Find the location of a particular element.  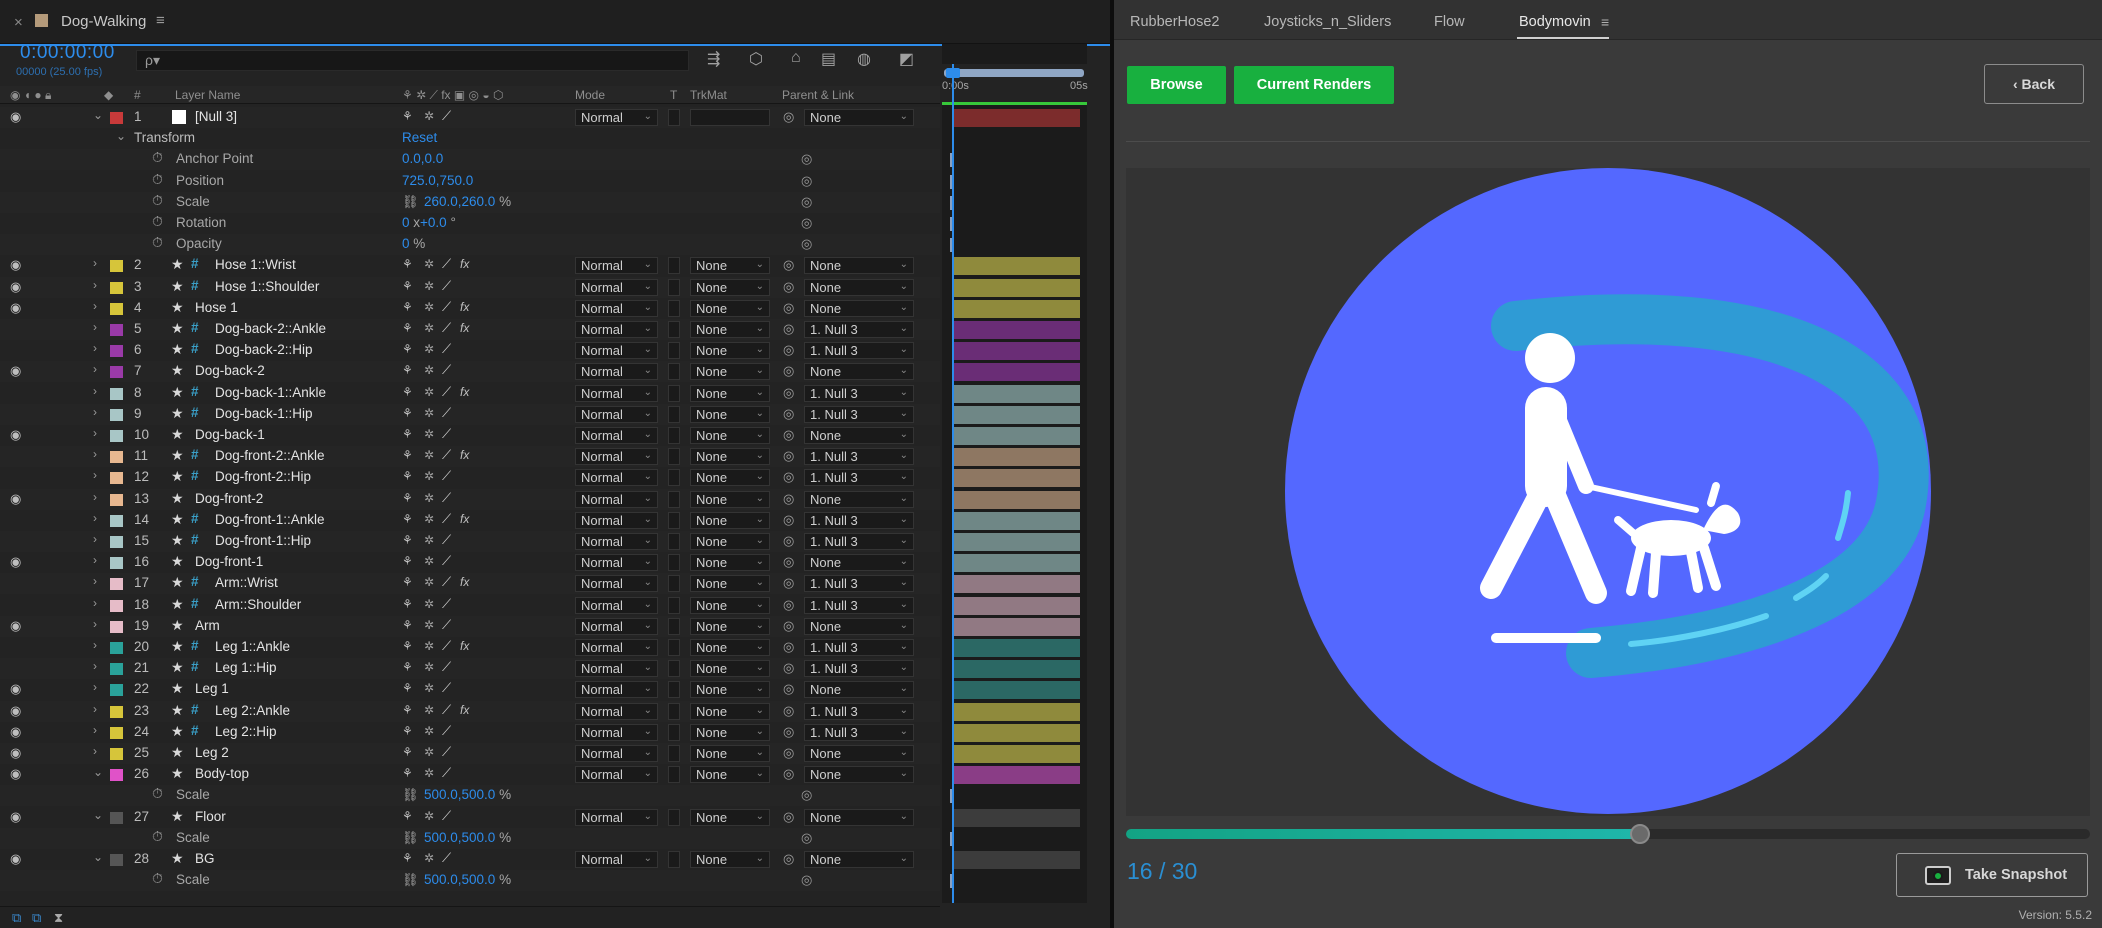

constrain-proportions-icon: ⛓ is located at coordinates (410, 838).